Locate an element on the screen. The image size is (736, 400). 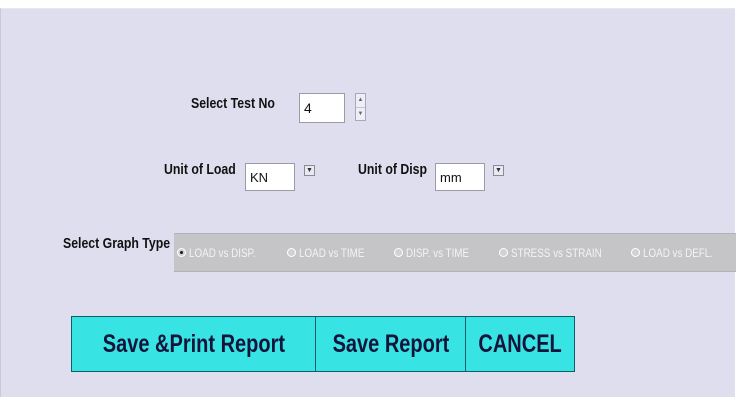
unit-of-disp-select: mm is located at coordinates (460, 177).